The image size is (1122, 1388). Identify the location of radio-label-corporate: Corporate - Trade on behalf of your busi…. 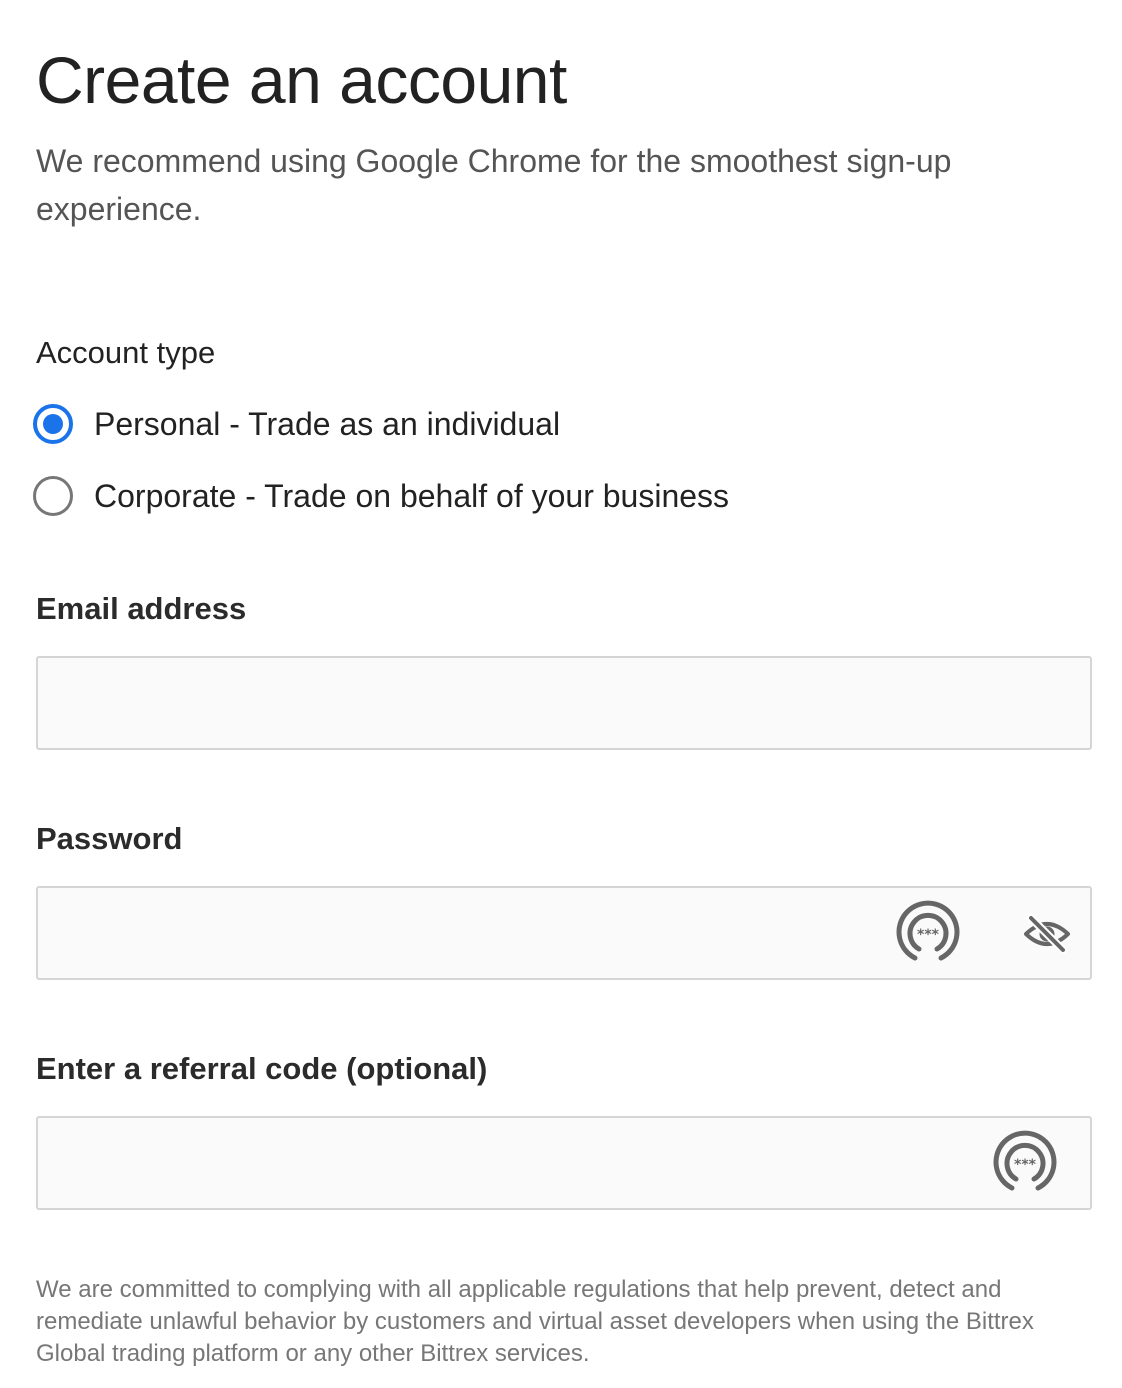
(412, 495).